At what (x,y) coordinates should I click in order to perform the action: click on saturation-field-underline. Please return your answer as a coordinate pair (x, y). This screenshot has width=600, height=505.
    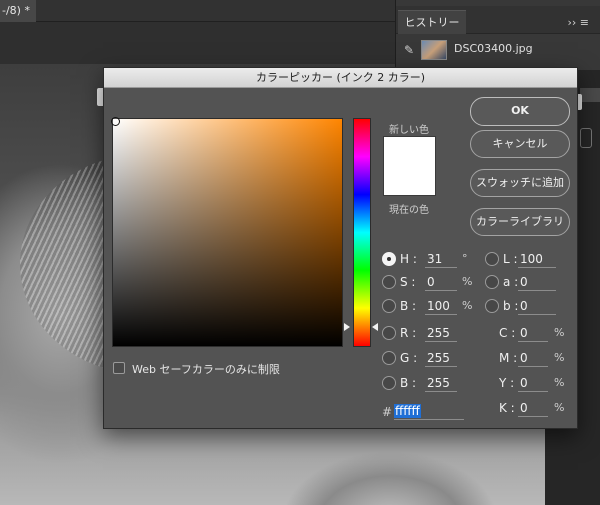
    Looking at the image, I should click on (441, 290).